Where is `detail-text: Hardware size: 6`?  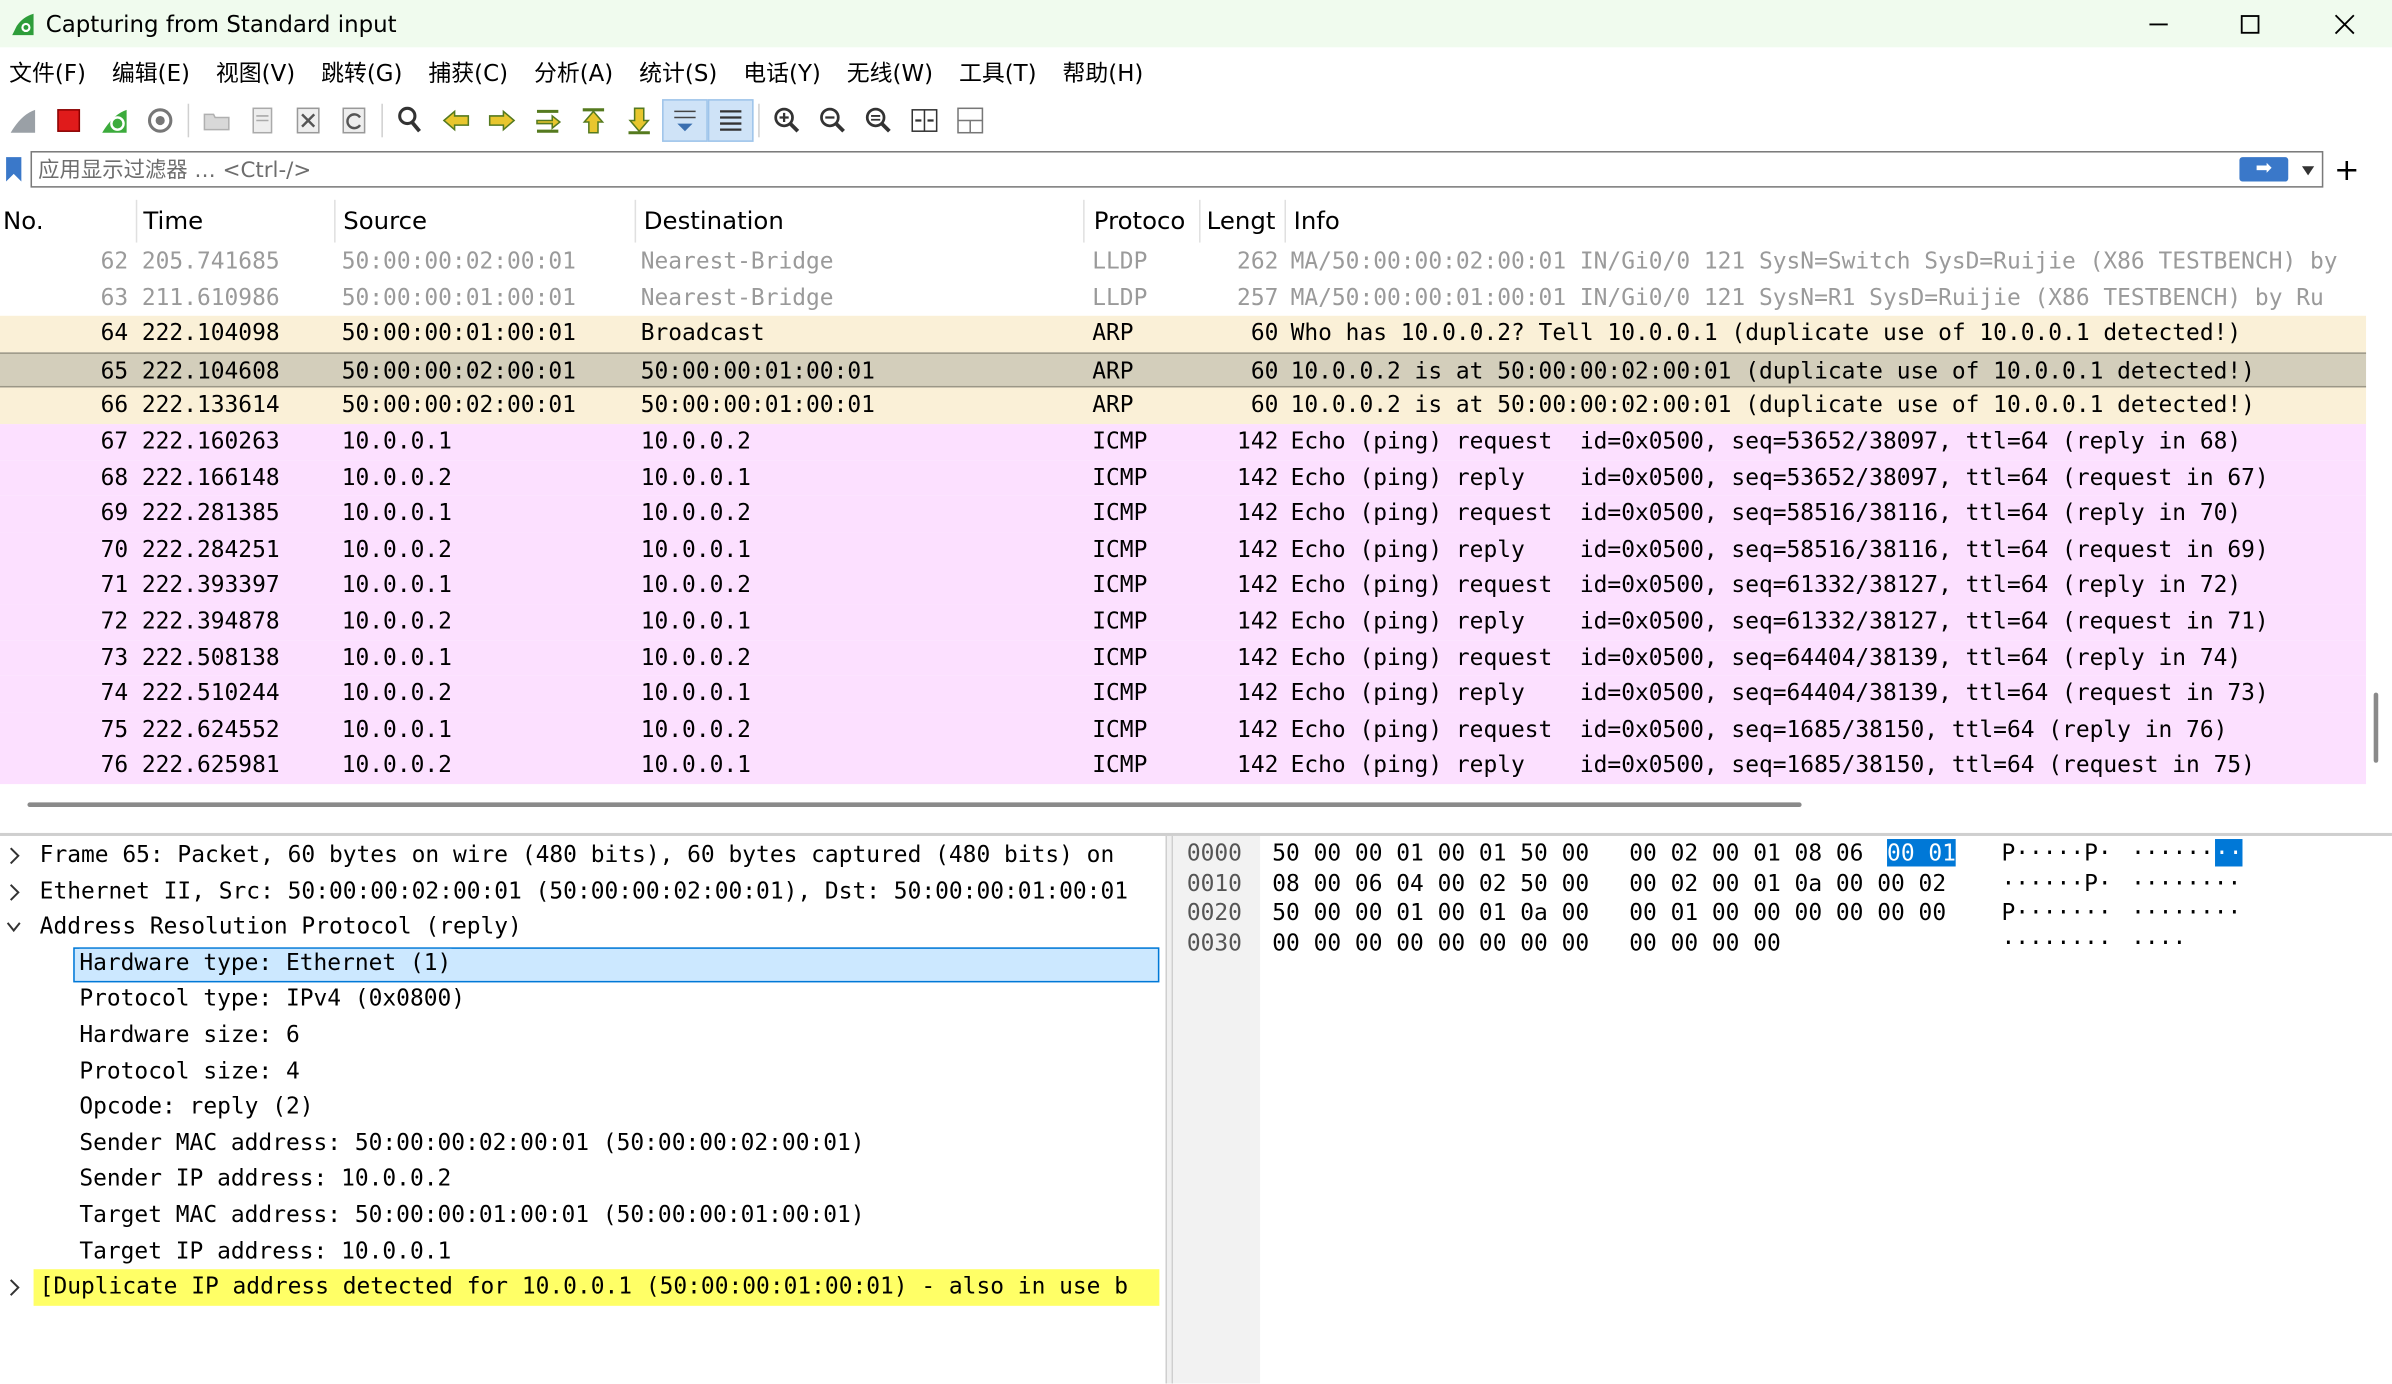 detail-text: Hardware size: 6 is located at coordinates (189, 1034).